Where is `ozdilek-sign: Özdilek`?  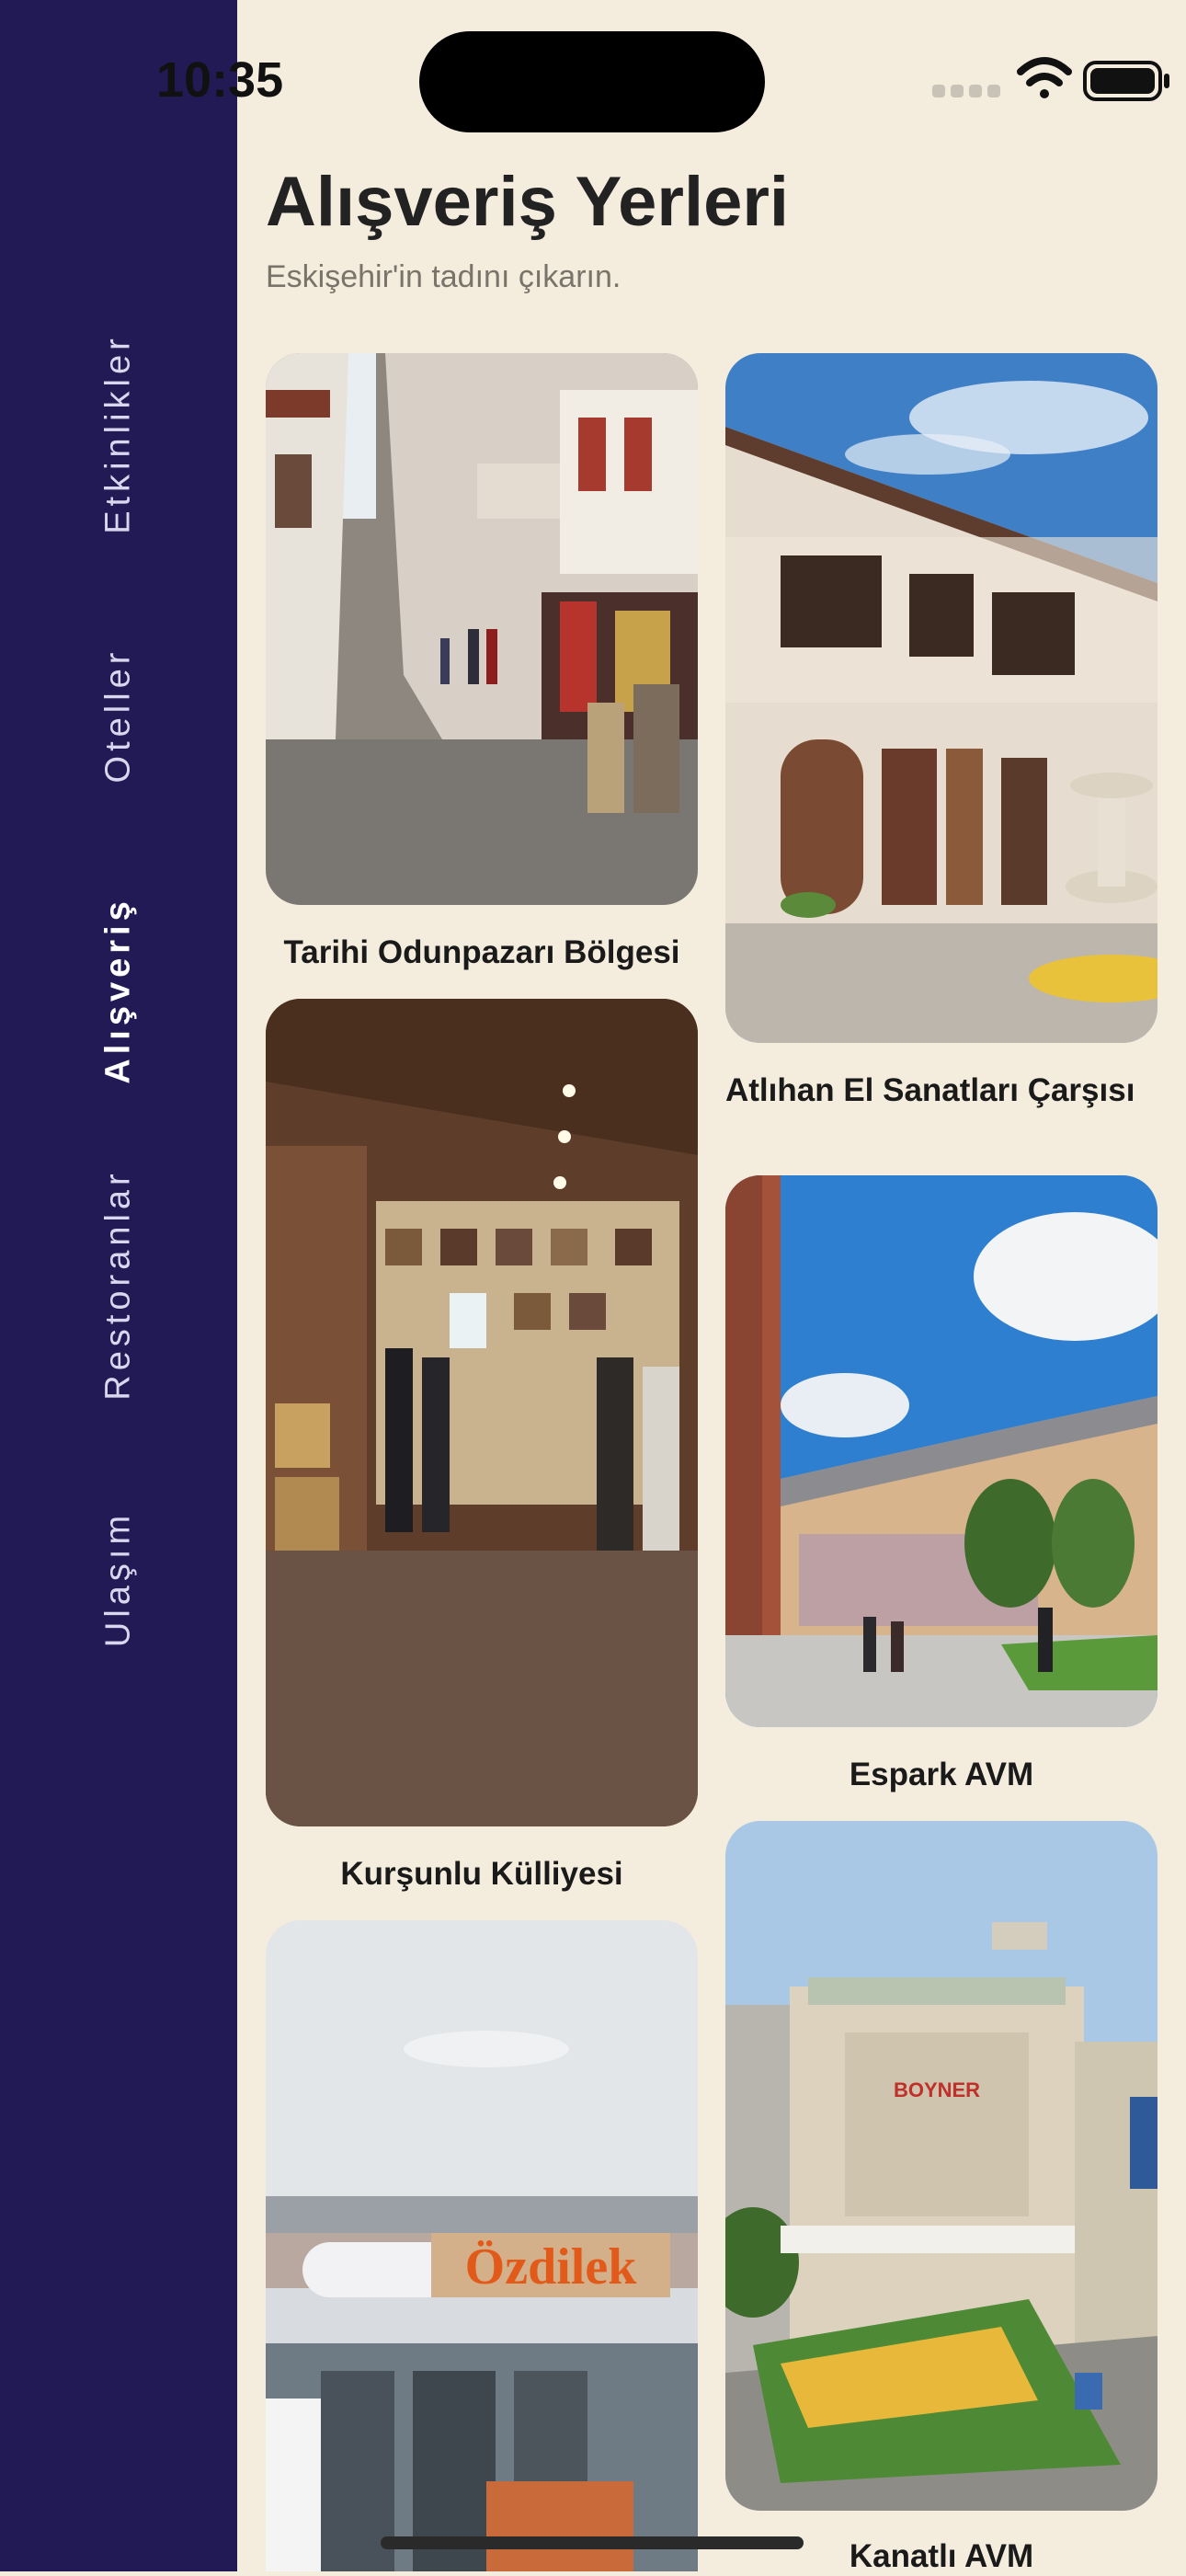
ozdilek-sign: Özdilek is located at coordinates (551, 2267).